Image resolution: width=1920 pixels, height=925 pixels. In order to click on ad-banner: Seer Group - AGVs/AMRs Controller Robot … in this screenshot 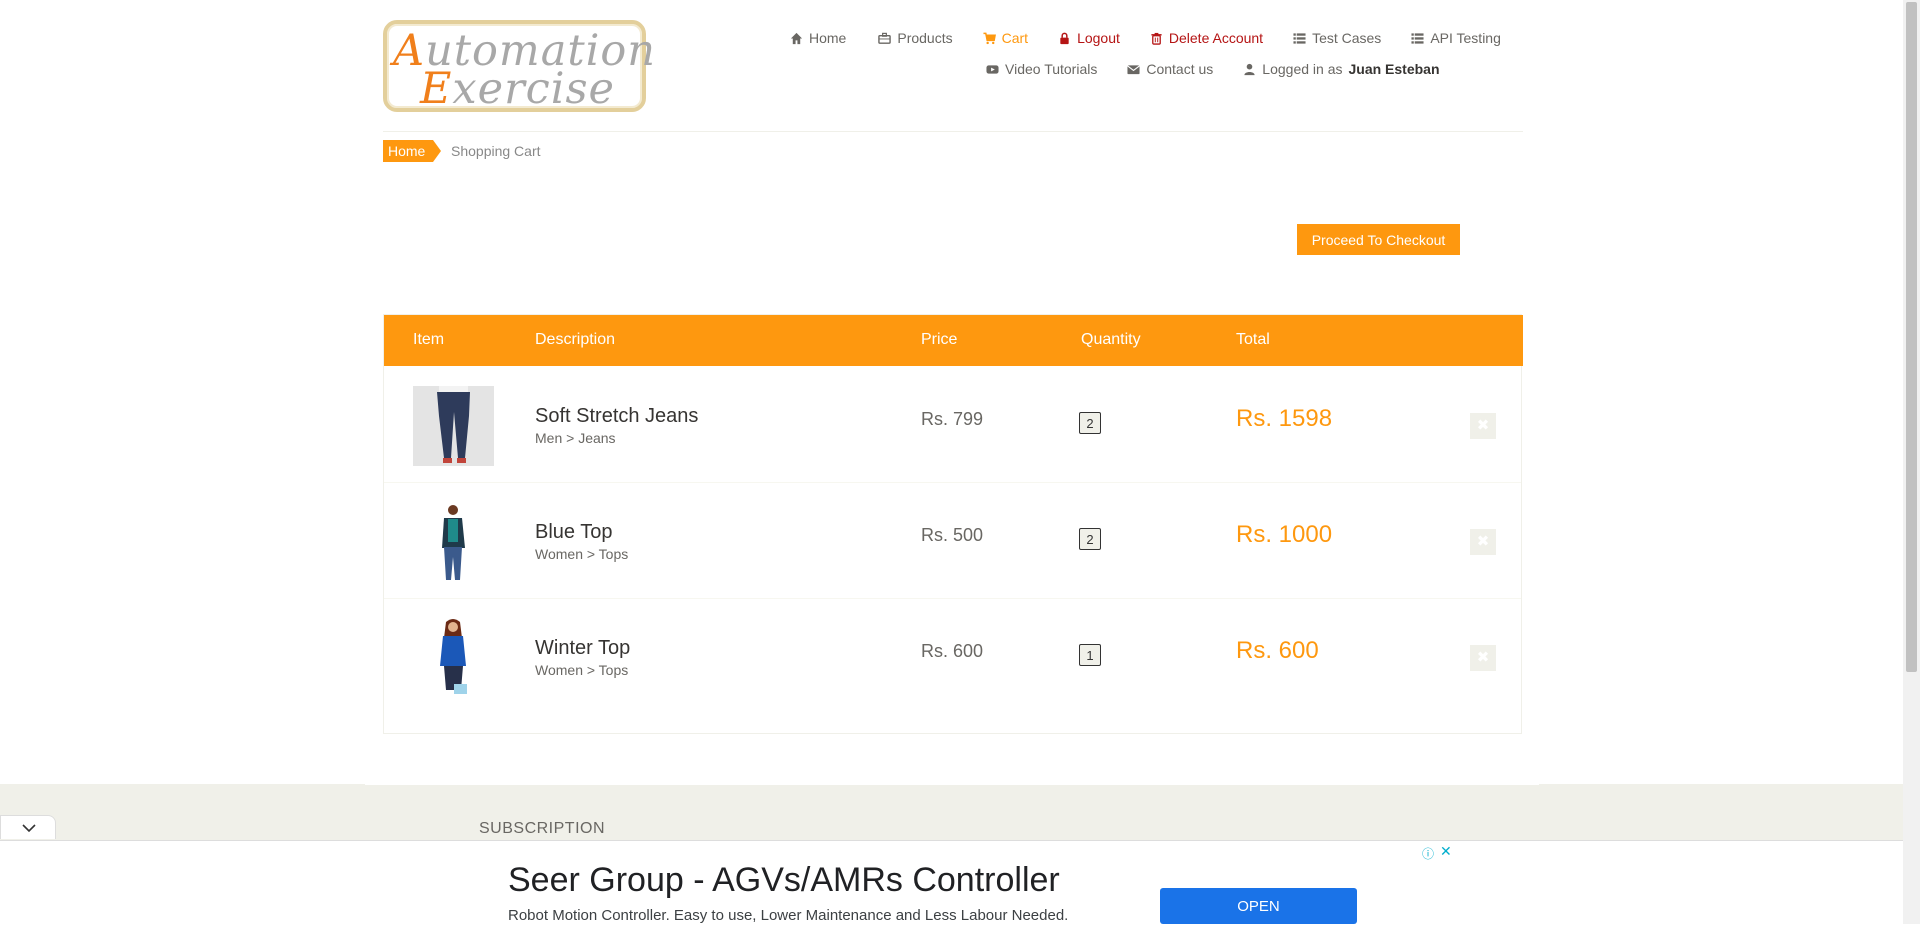, I will do `click(951, 882)`.